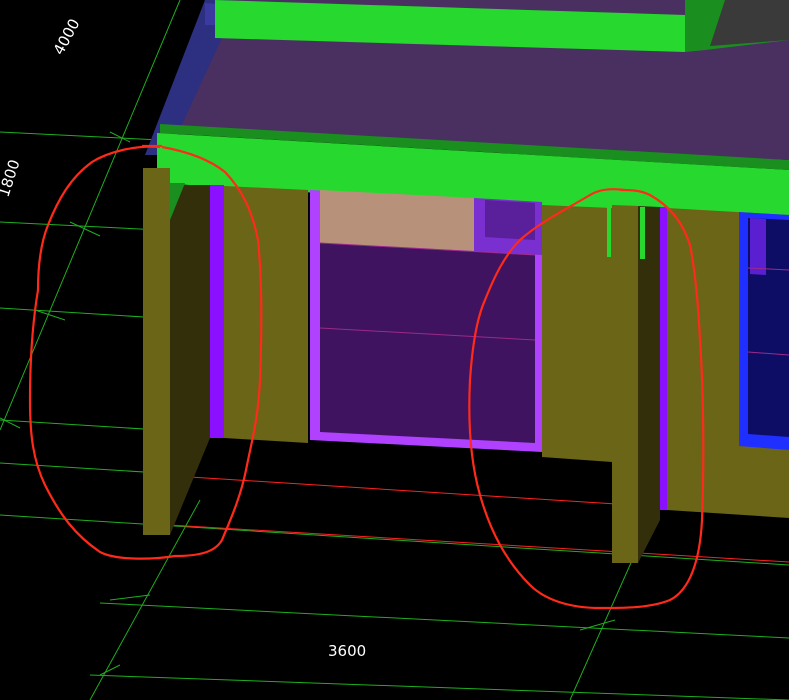 The image size is (789, 700). What do you see at coordinates (625, 384) in the screenshot?
I see `right-column-front` at bounding box center [625, 384].